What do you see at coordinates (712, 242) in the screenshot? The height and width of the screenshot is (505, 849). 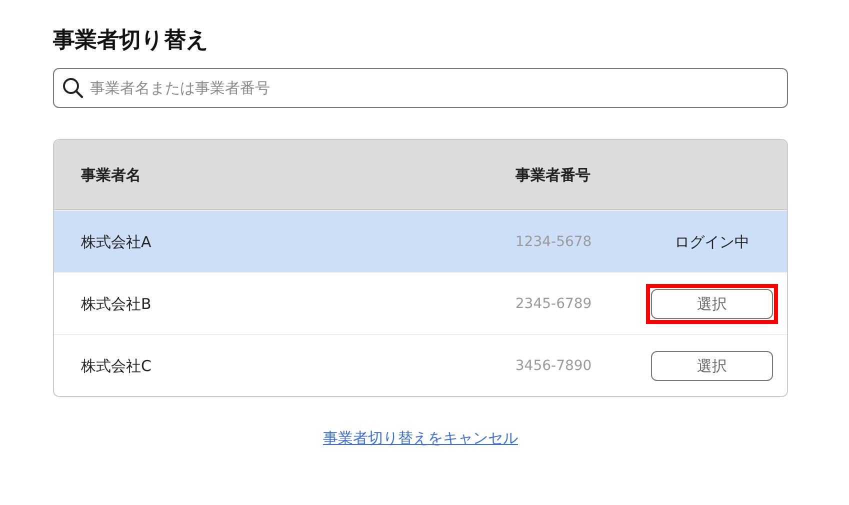 I see `login-status: ログイン中` at bounding box center [712, 242].